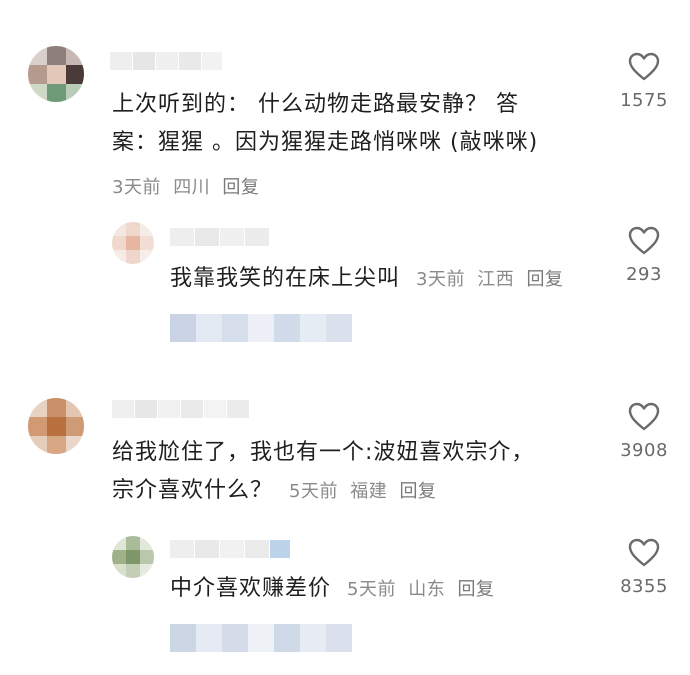 The height and width of the screenshot is (675, 690). What do you see at coordinates (325, 142) in the screenshot?
I see `comment-text-line: 案：猩猩 。因为猩猩走路悄咪咪 (敲咪咪)` at bounding box center [325, 142].